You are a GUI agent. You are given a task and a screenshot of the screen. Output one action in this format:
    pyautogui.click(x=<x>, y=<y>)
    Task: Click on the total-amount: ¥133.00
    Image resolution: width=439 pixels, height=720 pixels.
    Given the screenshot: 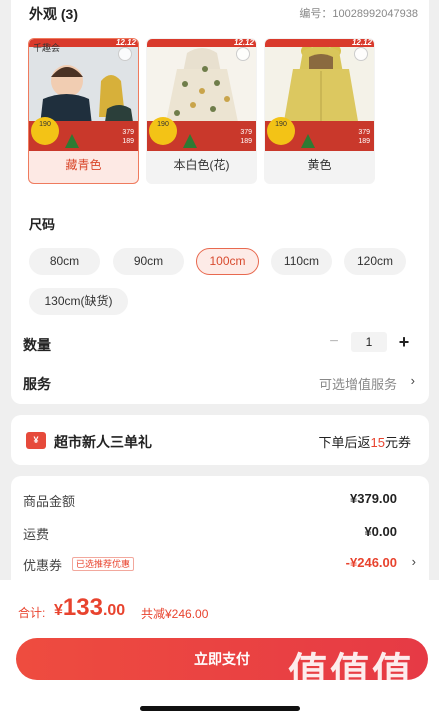 What is the action you would take?
    pyautogui.click(x=90, y=607)
    